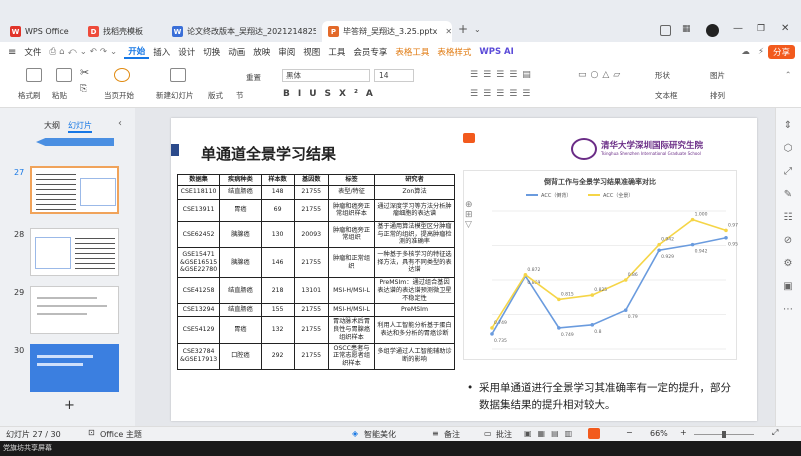  Describe the element at coordinates (84, 72) in the screenshot. I see `cut-icon: ✂` at that location.